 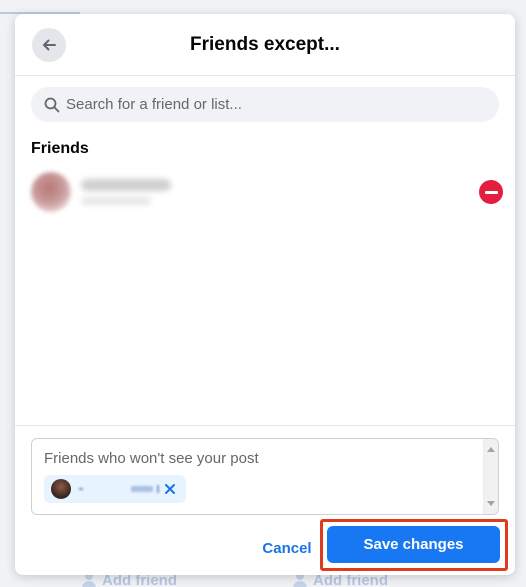 I want to click on chip-name-redacted, so click(x=119, y=489).